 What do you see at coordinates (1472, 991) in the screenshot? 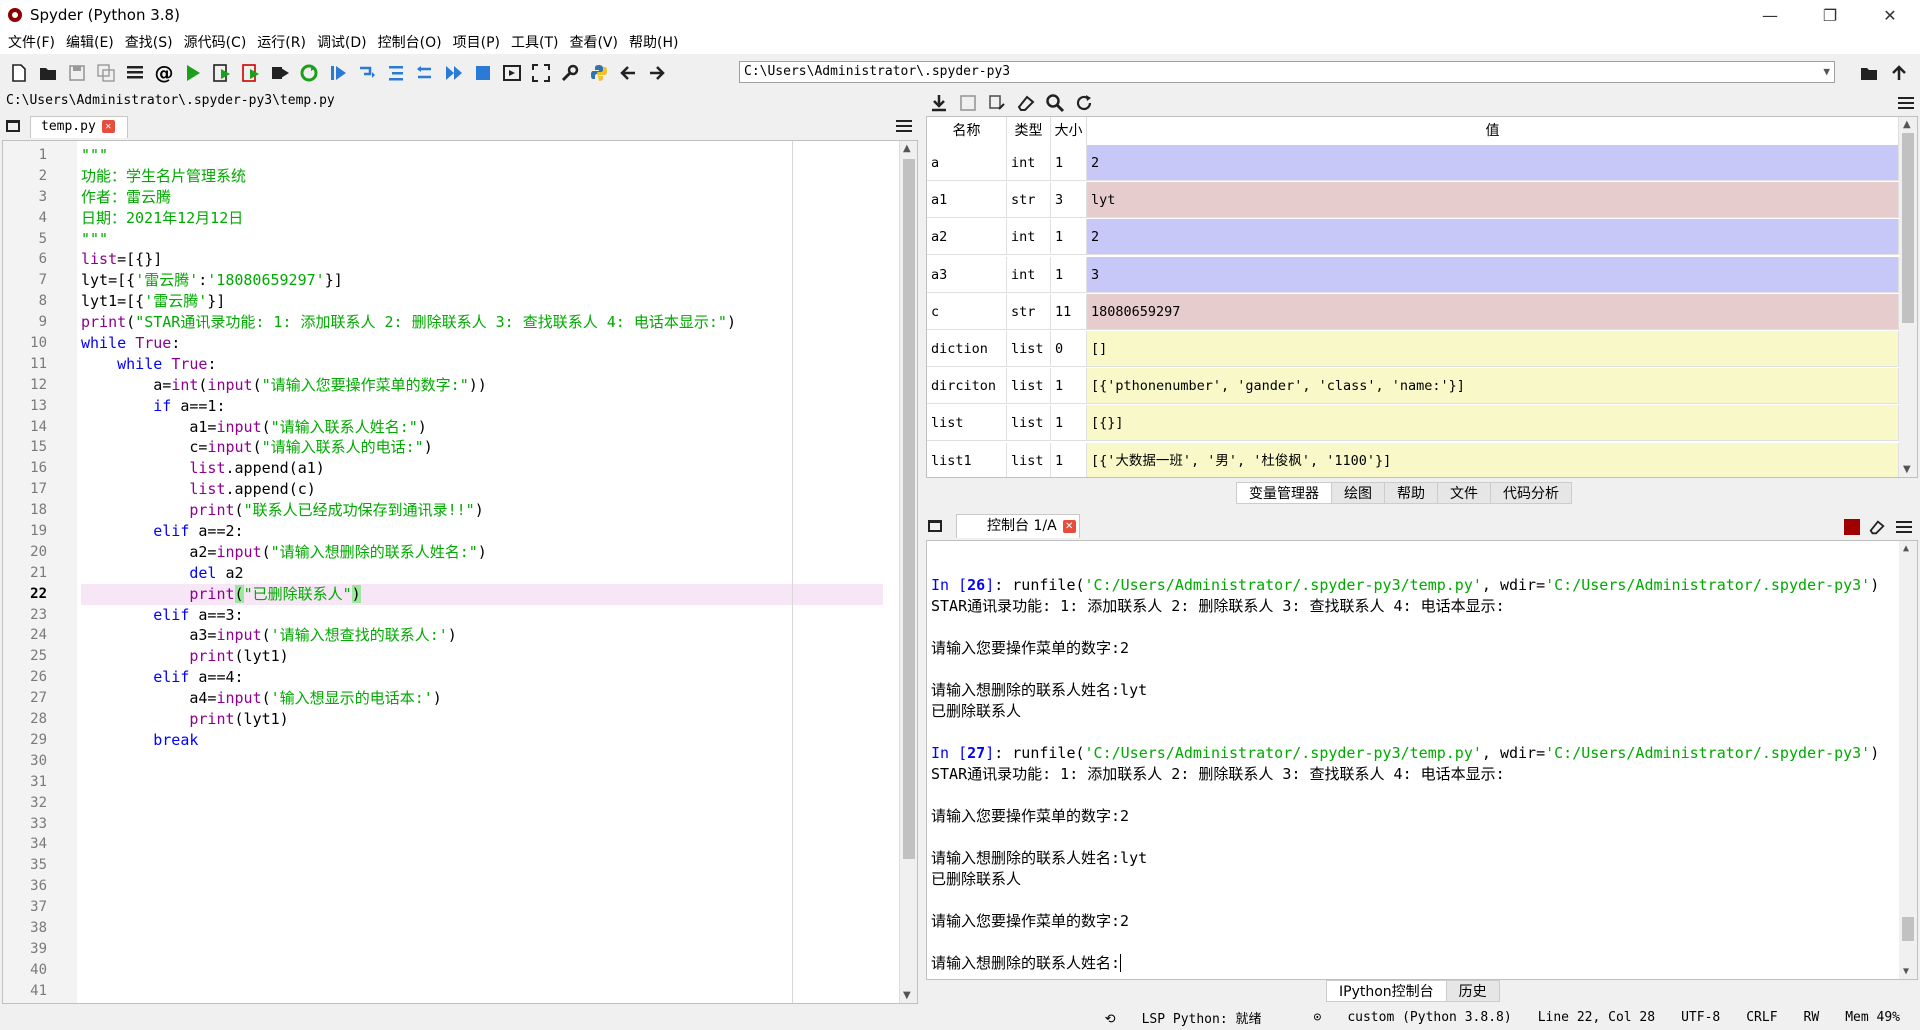
I see `tab-history: 历史` at bounding box center [1472, 991].